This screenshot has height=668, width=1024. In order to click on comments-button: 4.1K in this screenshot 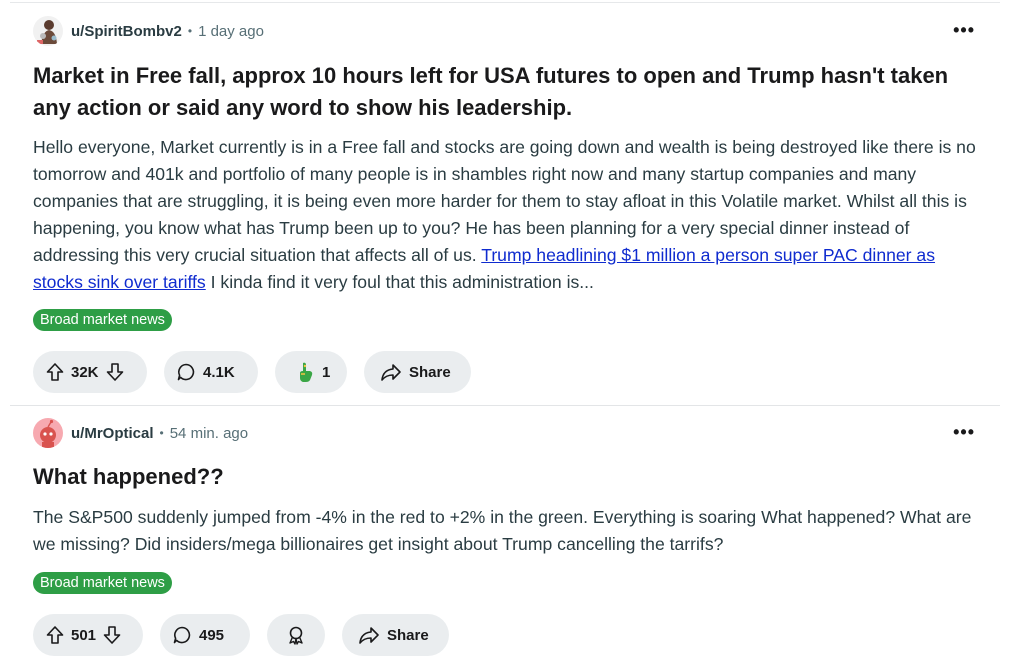, I will do `click(211, 372)`.